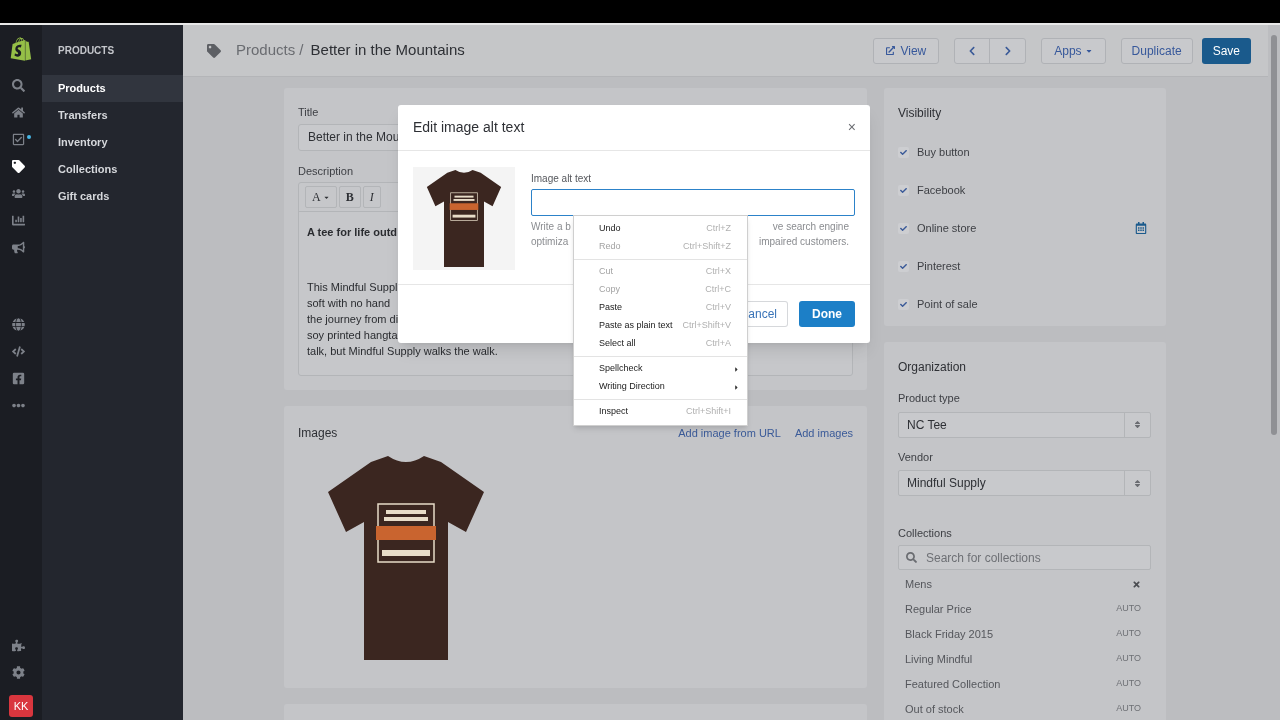 The width and height of the screenshot is (1280, 720). Describe the element at coordinates (561, 179) in the screenshot. I see `field-label: Image alt text` at that location.